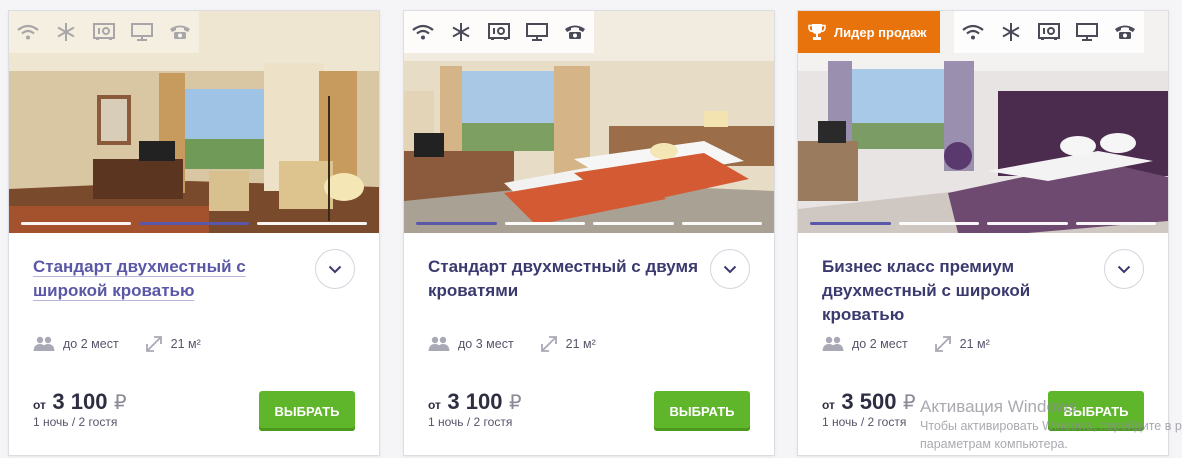 The height and width of the screenshot is (458, 1182). I want to click on price: от 3 500 ₽, so click(869, 402).